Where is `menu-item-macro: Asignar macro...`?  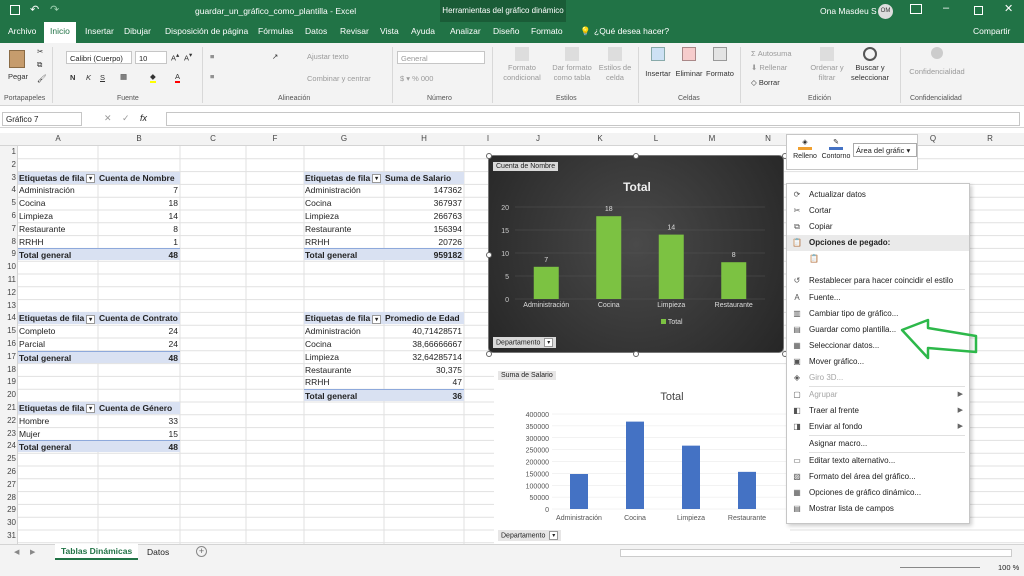
menu-item-macro: Asignar macro... is located at coordinates (878, 444).